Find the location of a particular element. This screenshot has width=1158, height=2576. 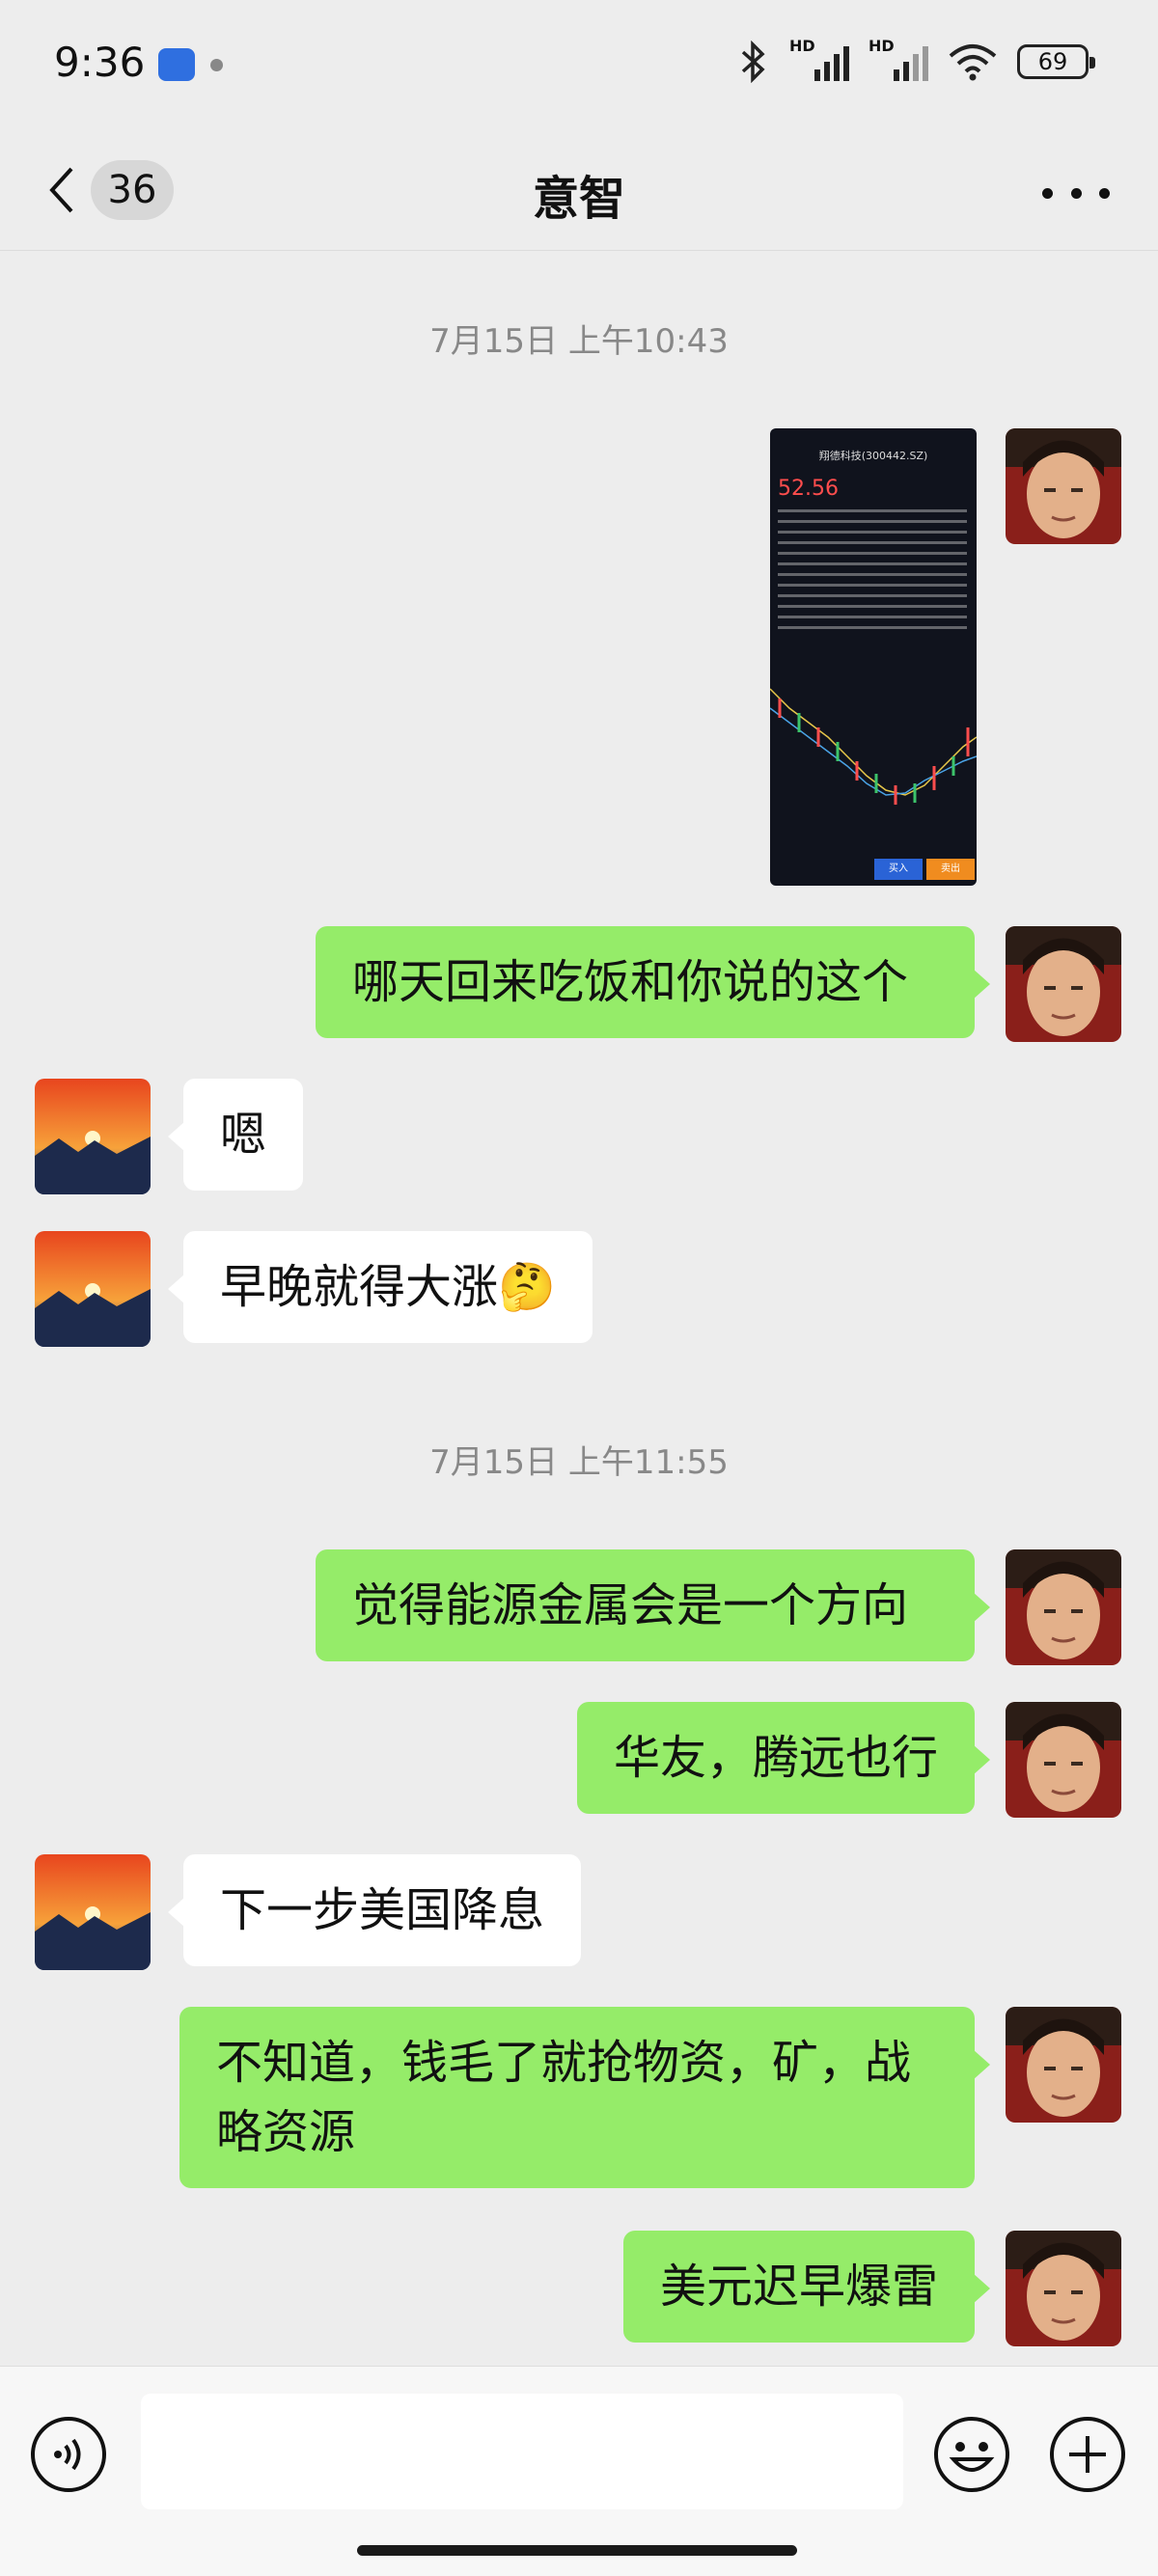

plus-icon is located at coordinates (1087, 2454).